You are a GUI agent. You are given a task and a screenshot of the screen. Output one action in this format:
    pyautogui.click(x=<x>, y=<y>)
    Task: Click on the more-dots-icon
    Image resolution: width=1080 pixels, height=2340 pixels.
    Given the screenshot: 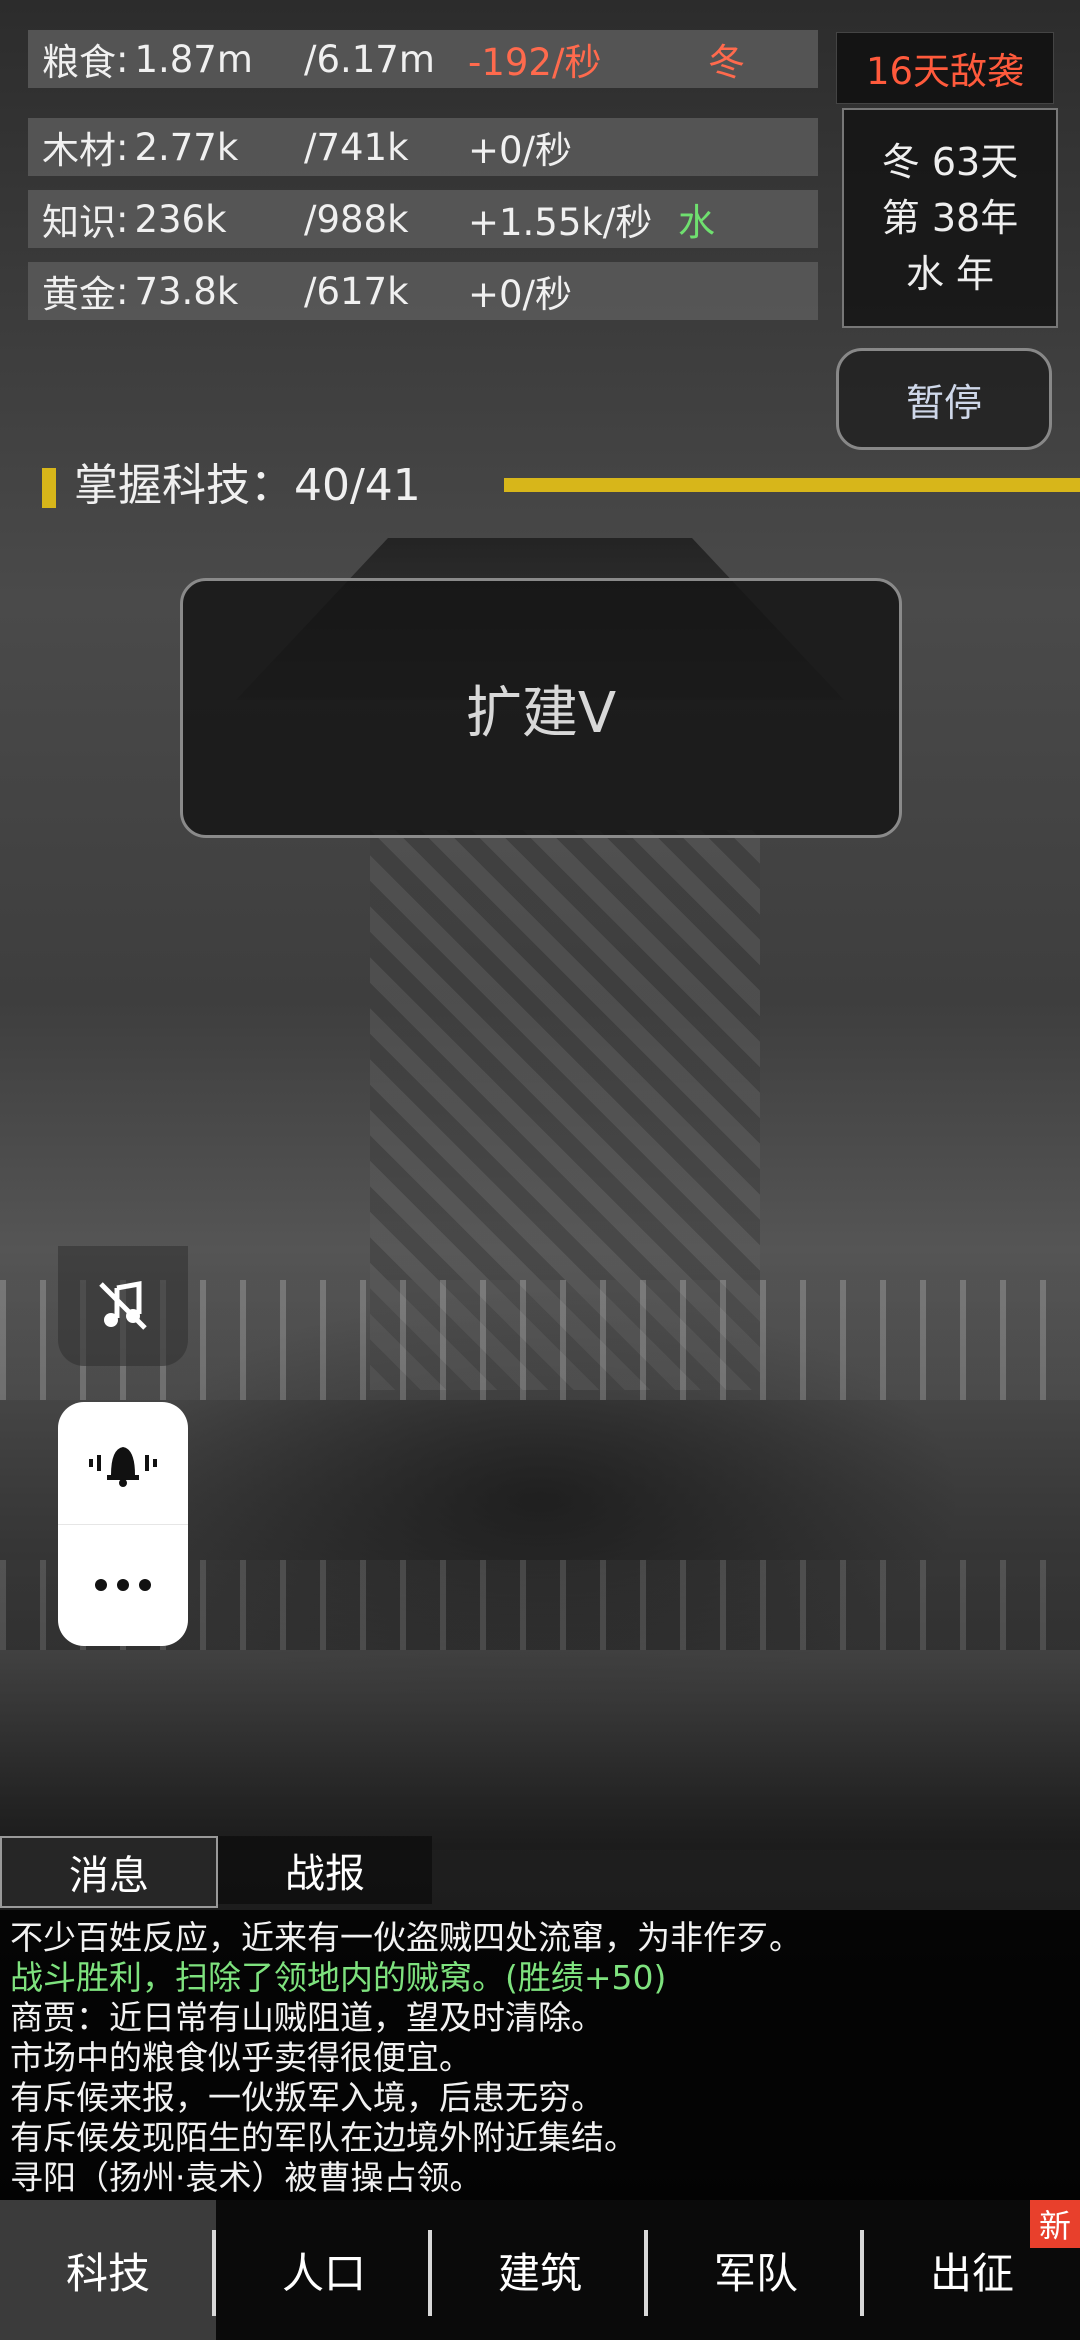 What is the action you would take?
    pyautogui.click(x=123, y=1585)
    